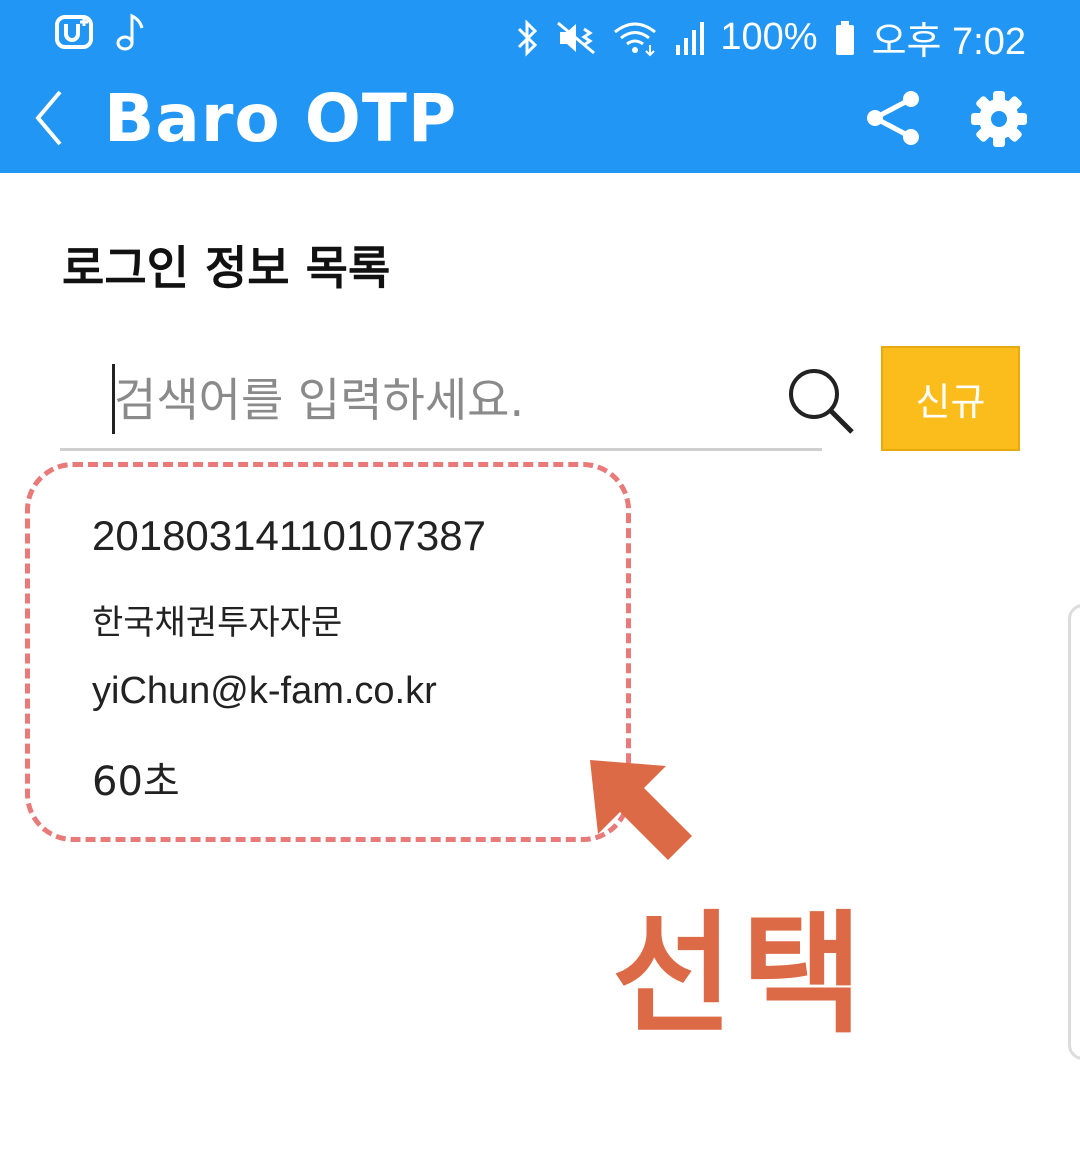 Image resolution: width=1080 pixels, height=1174 pixels. I want to click on battery-icon, so click(844, 37).